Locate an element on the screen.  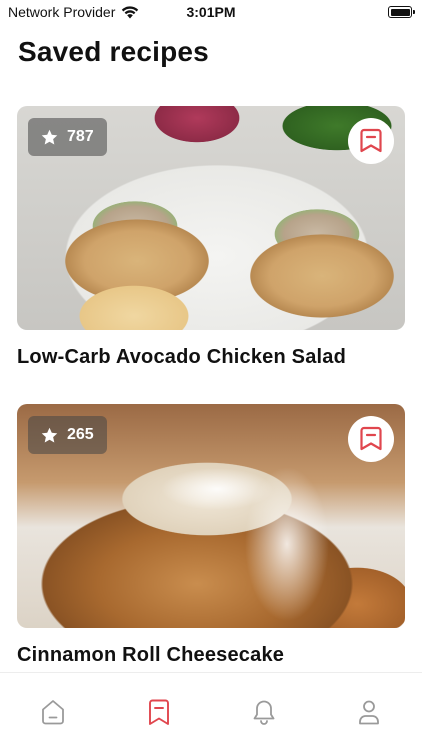
battery-icon is located at coordinates (401, 12).